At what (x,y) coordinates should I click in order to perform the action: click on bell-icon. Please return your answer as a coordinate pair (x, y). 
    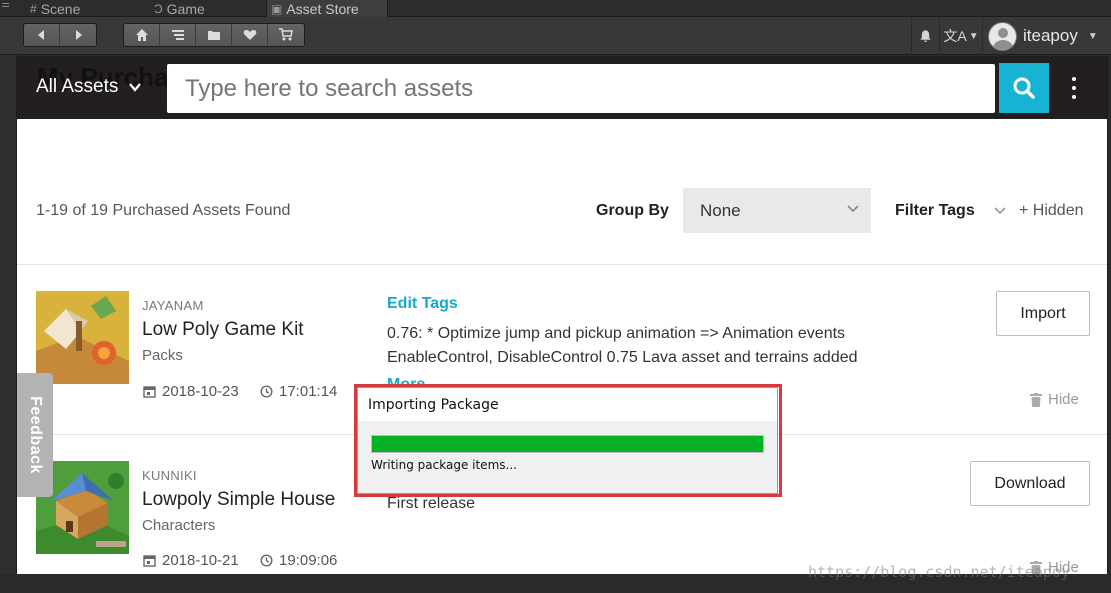
    Looking at the image, I should click on (925, 36).